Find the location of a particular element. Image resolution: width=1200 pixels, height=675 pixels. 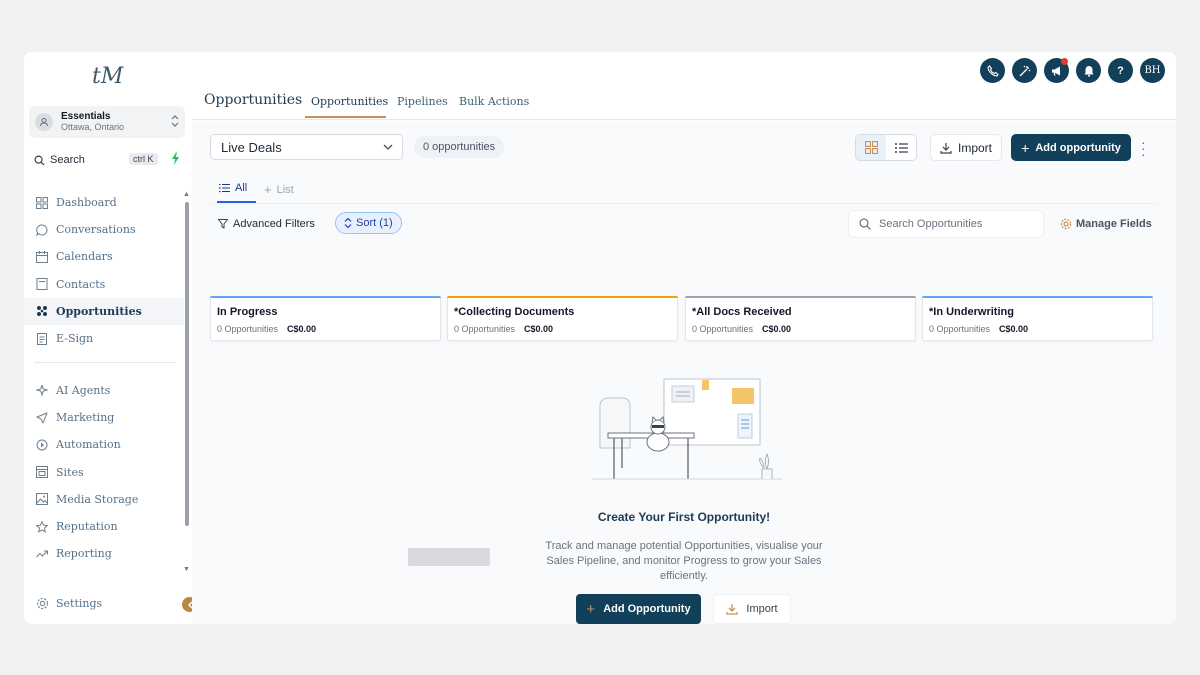

list-icon is located at coordinates (901, 147).